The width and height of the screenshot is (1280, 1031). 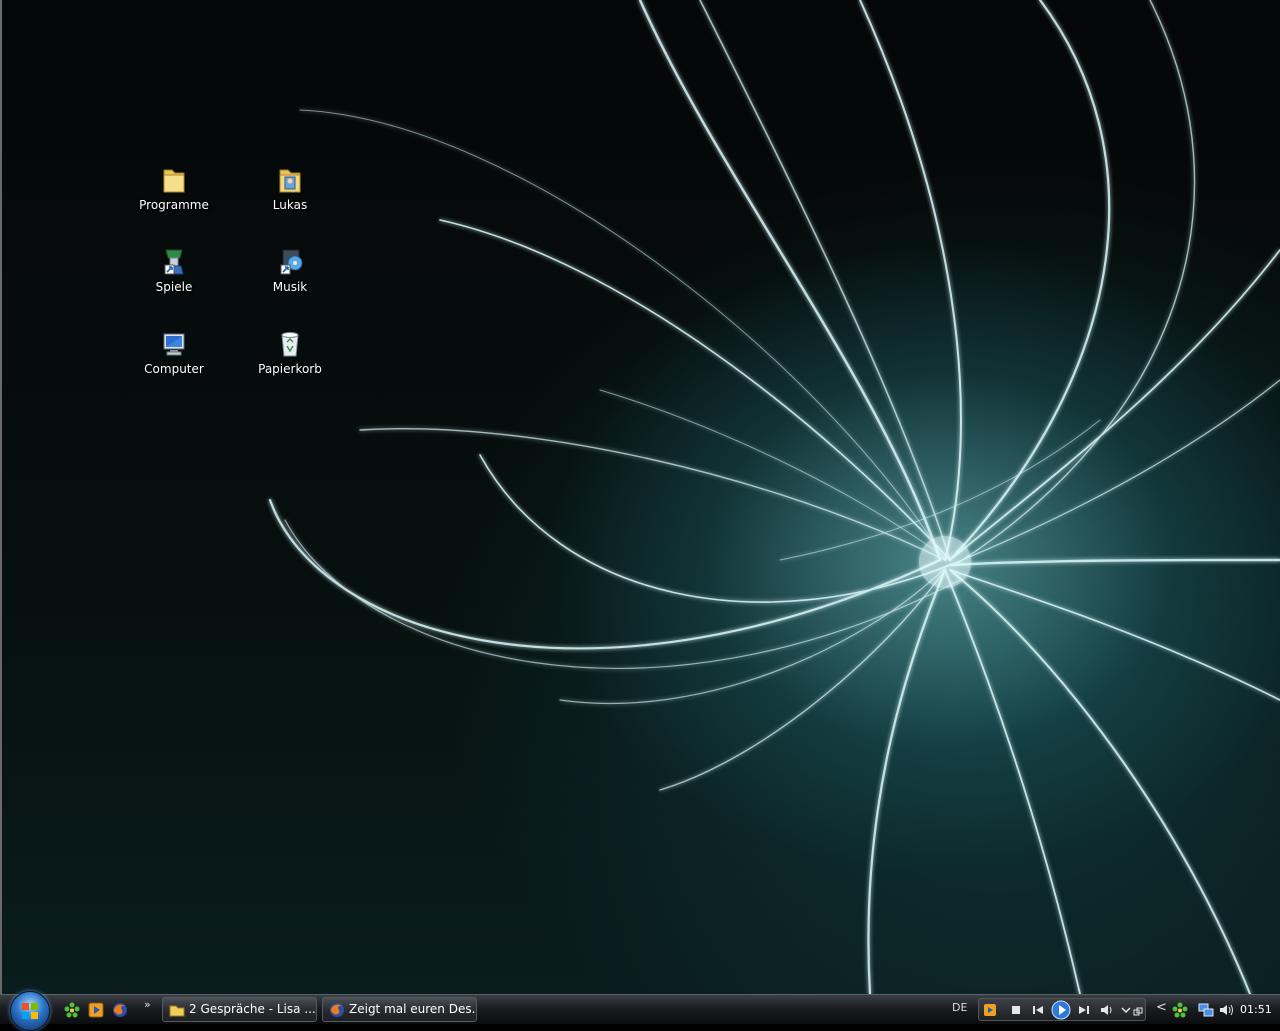 What do you see at coordinates (96, 1010) in the screenshot?
I see `media-player-icon` at bounding box center [96, 1010].